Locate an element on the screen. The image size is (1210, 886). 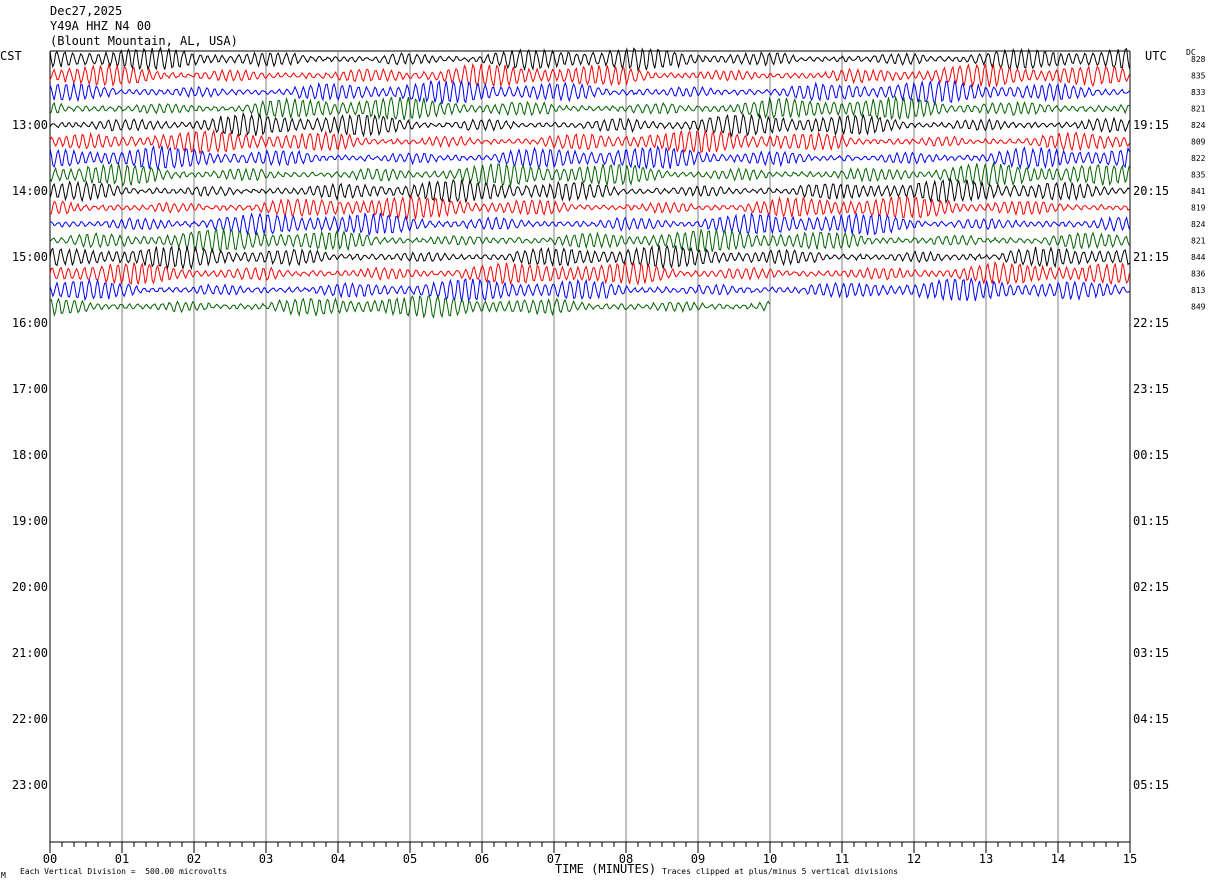
cst-hour-label: 13:00 is located at coordinates (30, 125).